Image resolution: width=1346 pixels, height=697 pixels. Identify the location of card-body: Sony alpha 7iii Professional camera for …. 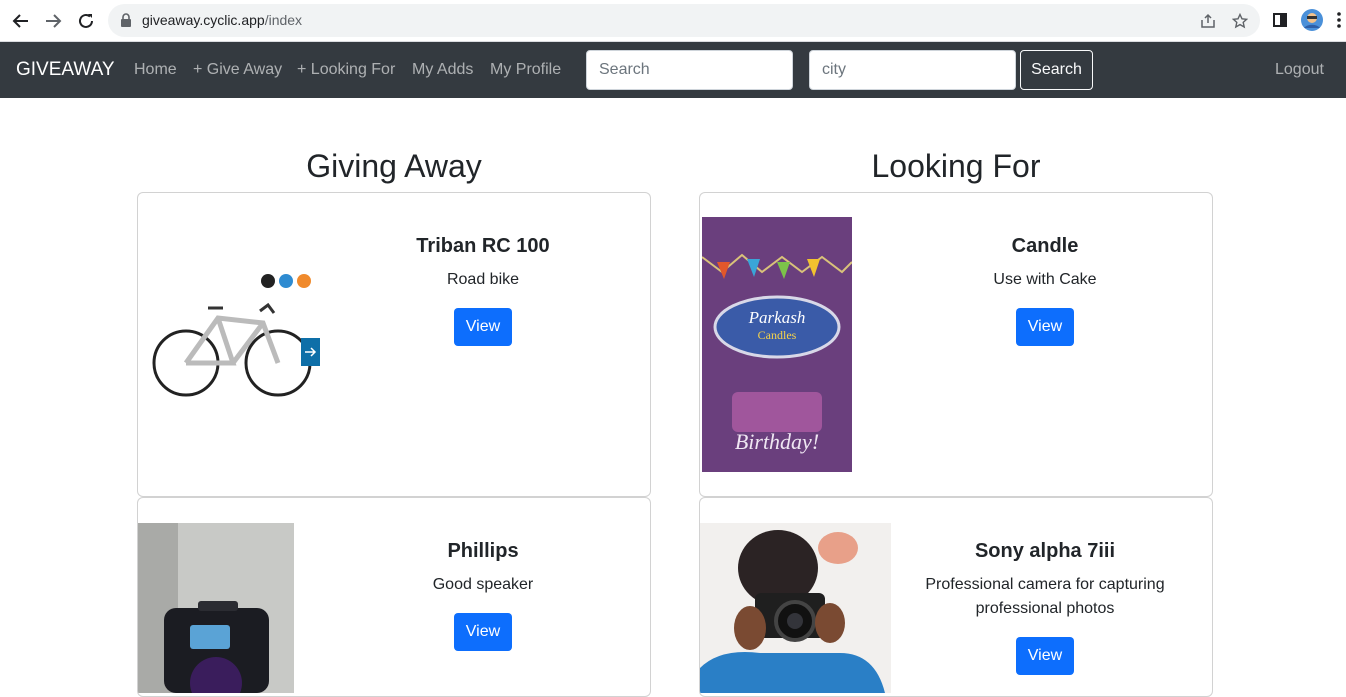
(1045, 607).